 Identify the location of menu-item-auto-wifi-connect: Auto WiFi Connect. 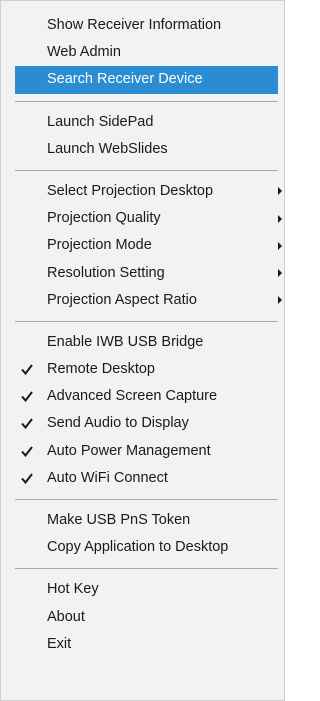
(142, 478).